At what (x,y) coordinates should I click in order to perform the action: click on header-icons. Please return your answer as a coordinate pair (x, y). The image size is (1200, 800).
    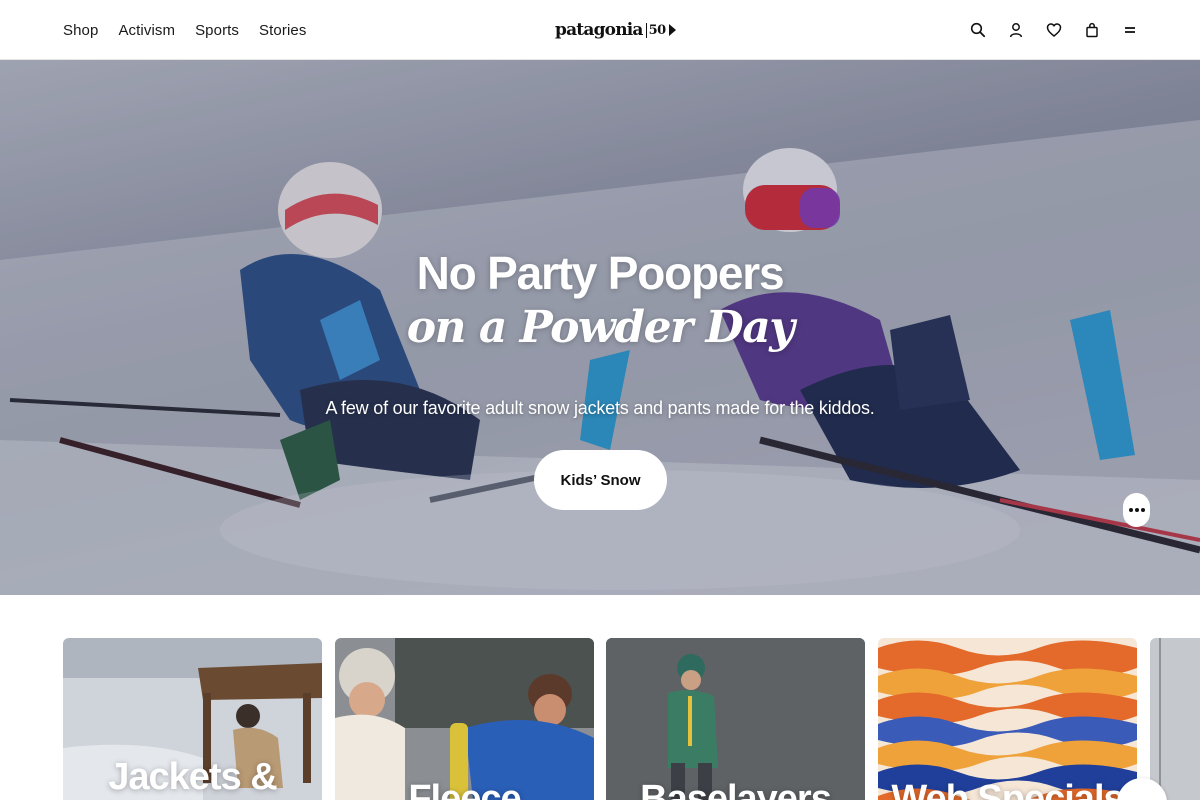
    Looking at the image, I should click on (1054, 30).